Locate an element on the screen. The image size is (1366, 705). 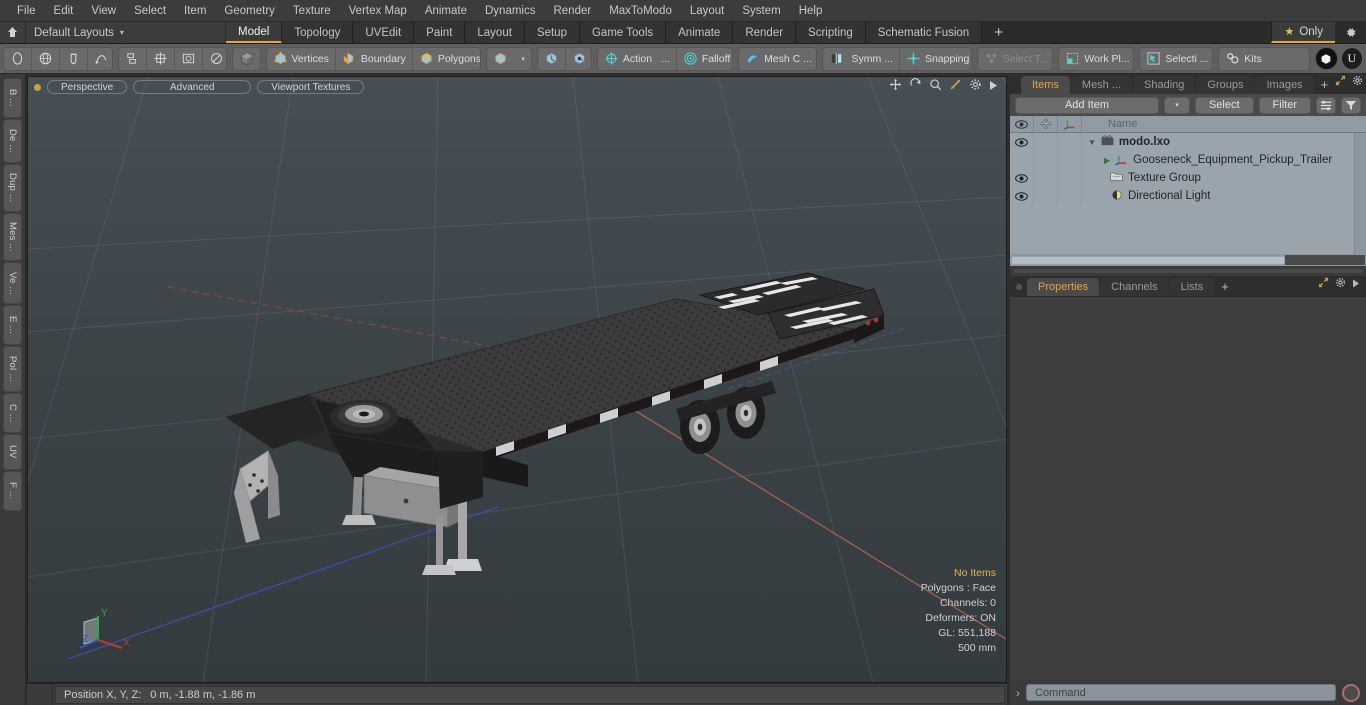
item-list-vertical-scrollbar is located at coordinates (1360, 193).